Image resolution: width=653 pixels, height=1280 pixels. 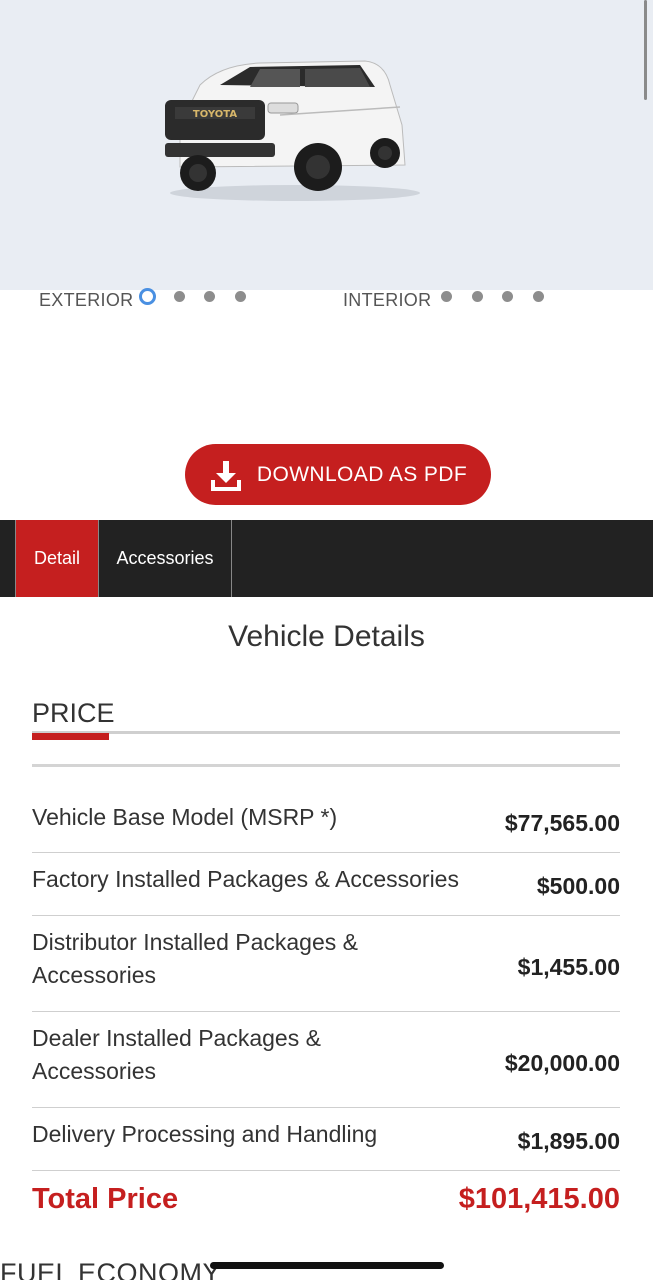 I want to click on scrollbar, so click(x=645, y=50).